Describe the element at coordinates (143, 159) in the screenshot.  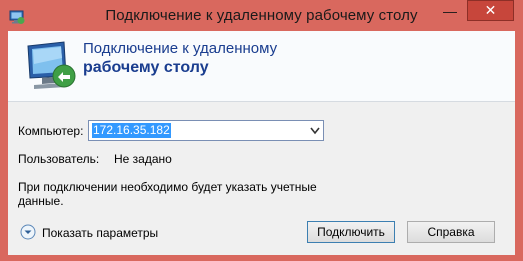
I see `user-value: Не задано` at that location.